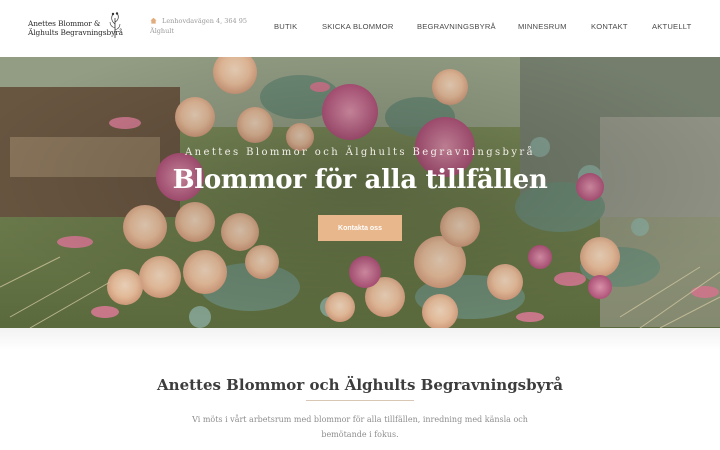  Describe the element at coordinates (115, 25) in the screenshot. I see `flower-logo-icon` at that location.